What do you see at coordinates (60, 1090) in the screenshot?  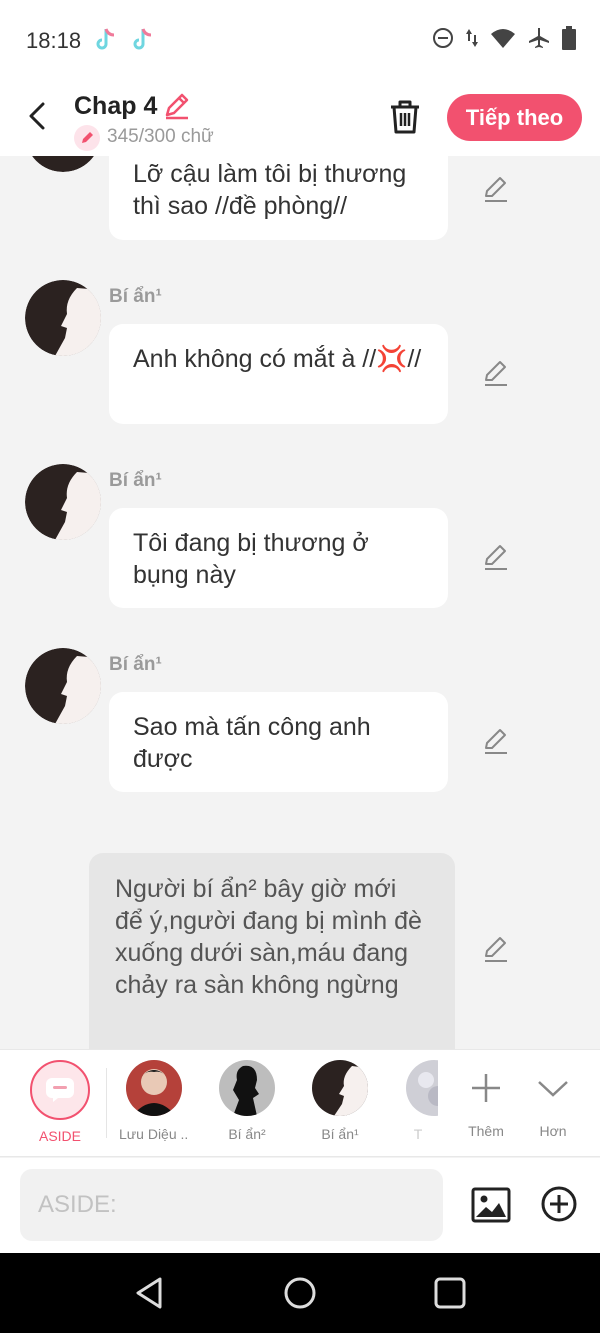 I see `aside-chat-icon` at bounding box center [60, 1090].